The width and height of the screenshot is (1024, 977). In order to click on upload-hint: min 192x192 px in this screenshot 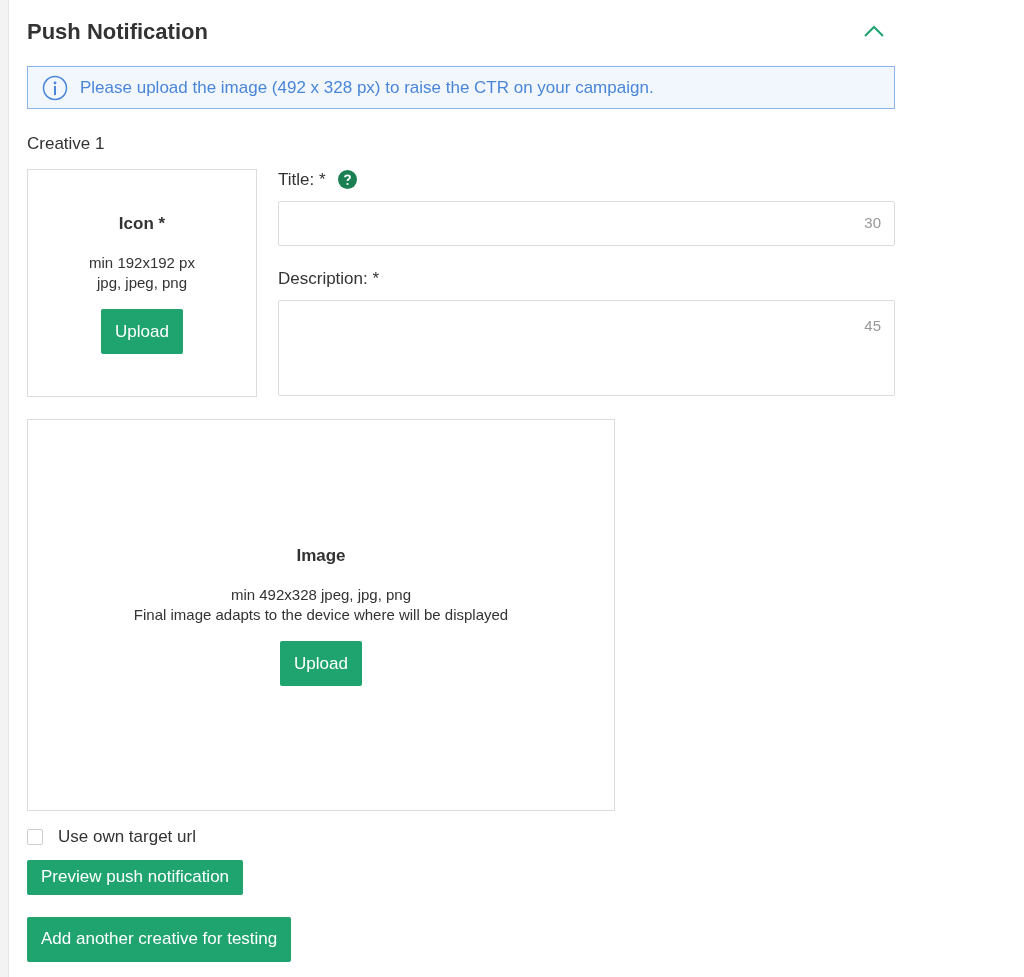, I will do `click(142, 263)`.